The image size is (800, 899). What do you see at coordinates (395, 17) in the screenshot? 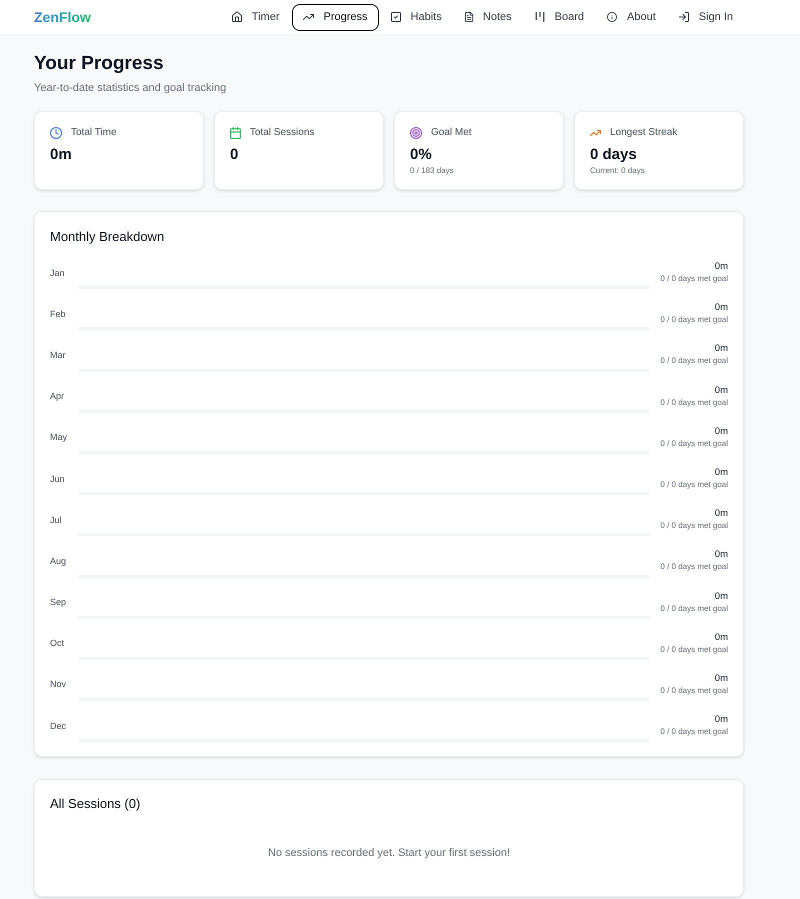
I see `checkbox-icon` at bounding box center [395, 17].